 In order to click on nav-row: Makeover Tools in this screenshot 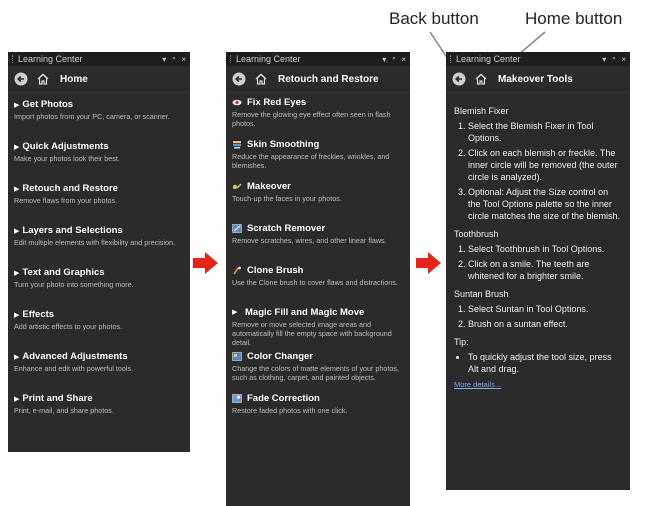, I will do `click(538, 79)`.